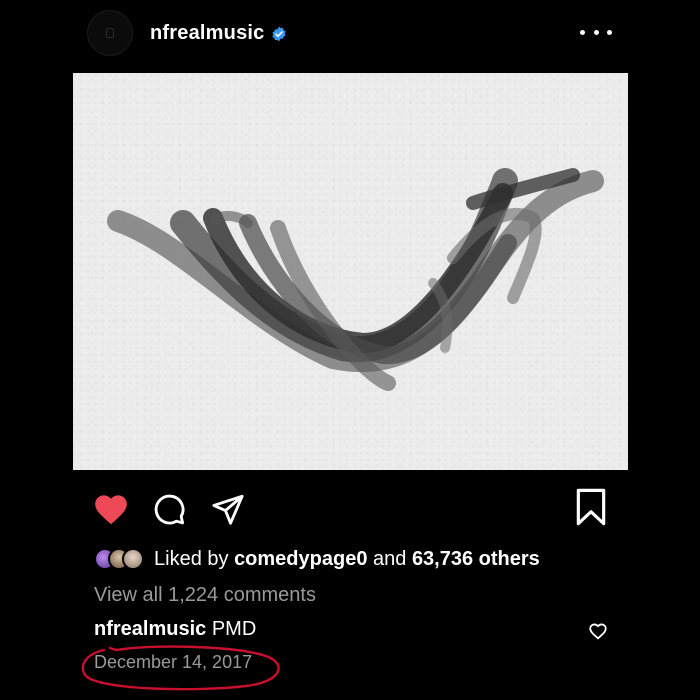  What do you see at coordinates (133, 559) in the screenshot?
I see `liker-avatar` at bounding box center [133, 559].